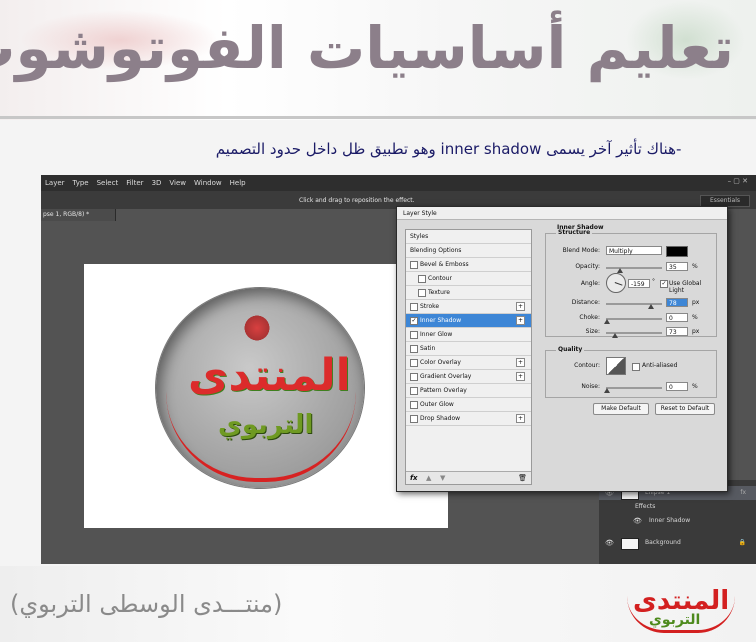 The width and height of the screenshot is (756, 642). Describe the element at coordinates (430, 306) in the screenshot. I see `style-label: Stroke` at that location.